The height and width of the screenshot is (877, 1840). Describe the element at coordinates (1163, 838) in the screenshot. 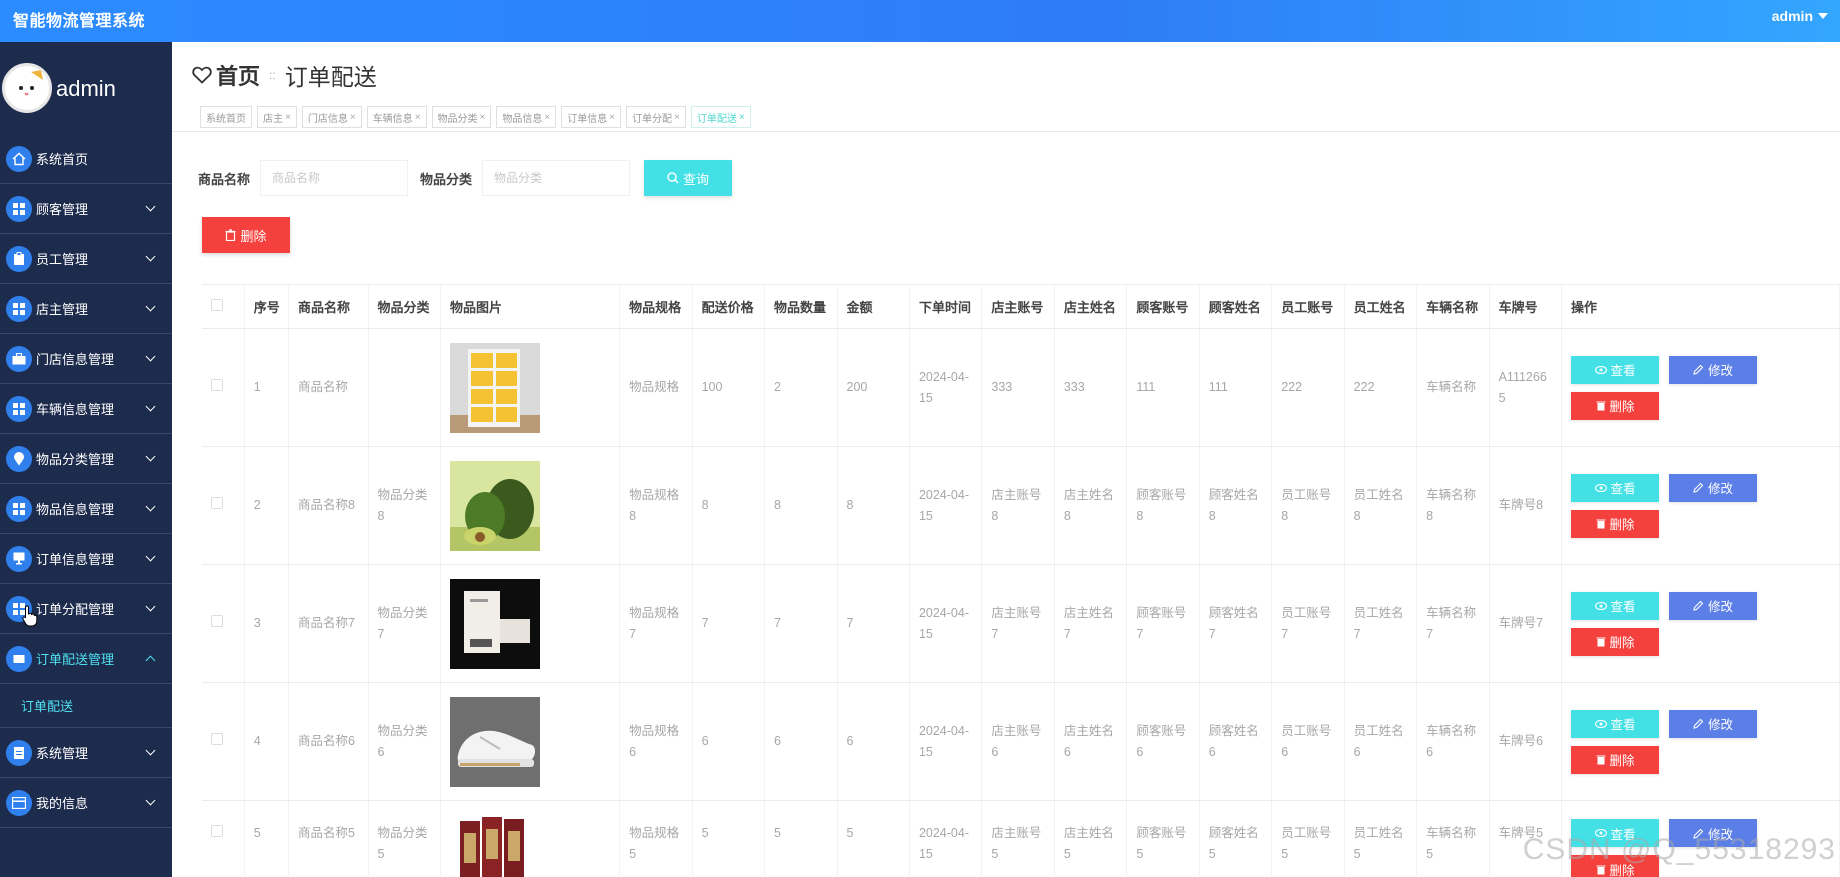

I see `cell-customer-account: 顾客账号5` at that location.